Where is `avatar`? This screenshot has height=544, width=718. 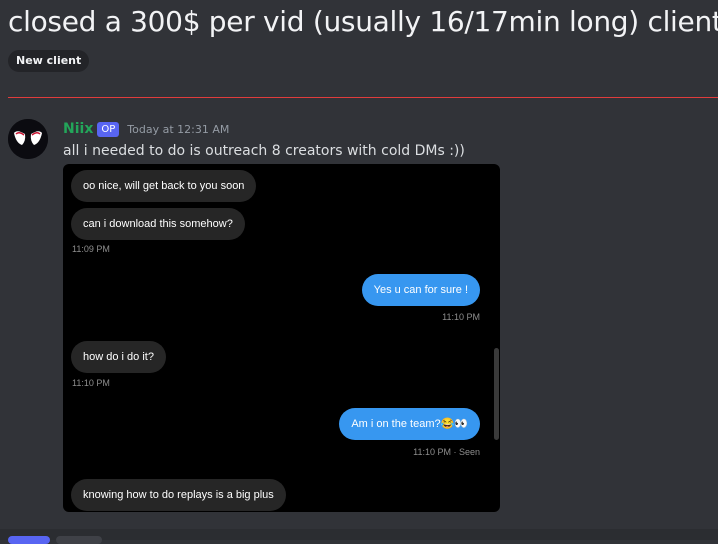 avatar is located at coordinates (28, 139).